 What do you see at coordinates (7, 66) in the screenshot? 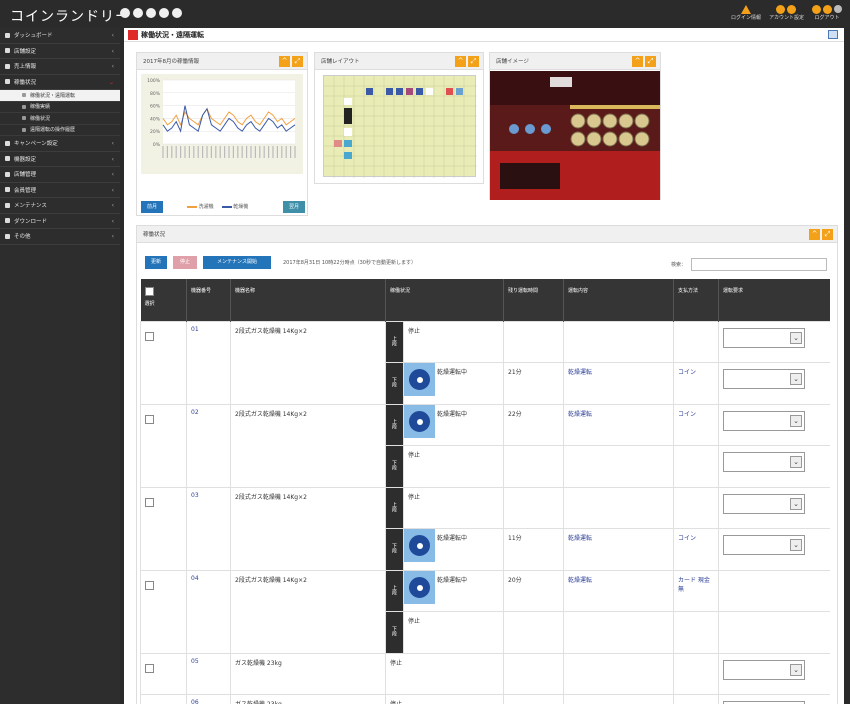
I see `sales-icon` at bounding box center [7, 66].